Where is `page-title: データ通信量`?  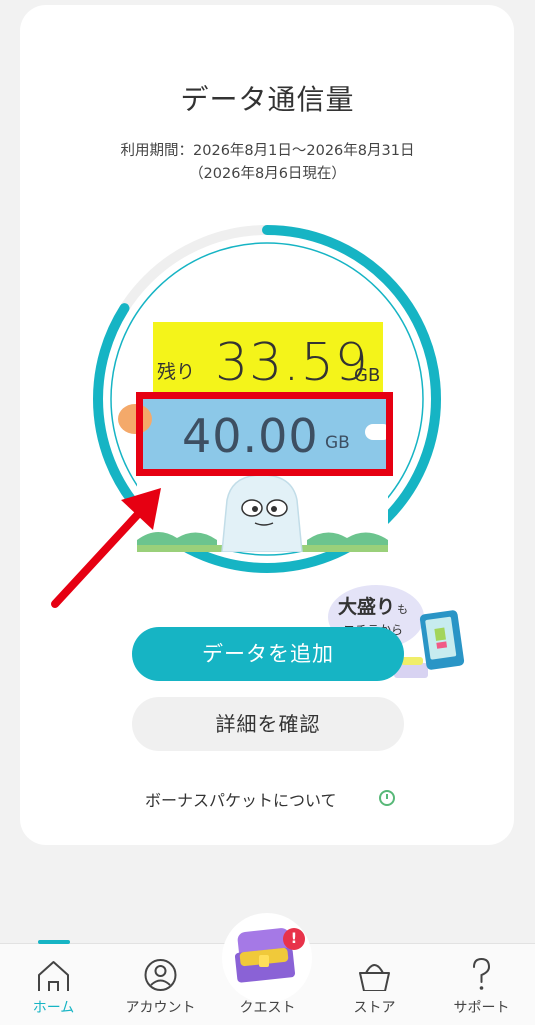
page-title: データ通信量 is located at coordinates (267, 99).